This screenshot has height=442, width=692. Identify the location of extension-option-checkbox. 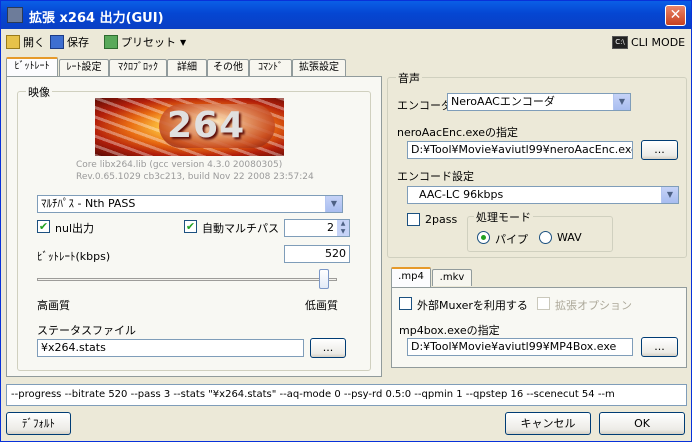
(543, 303).